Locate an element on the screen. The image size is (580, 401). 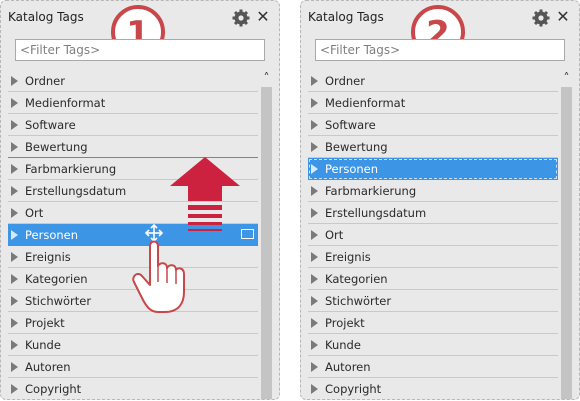
tag-row-label: Autoren is located at coordinates (348, 367).